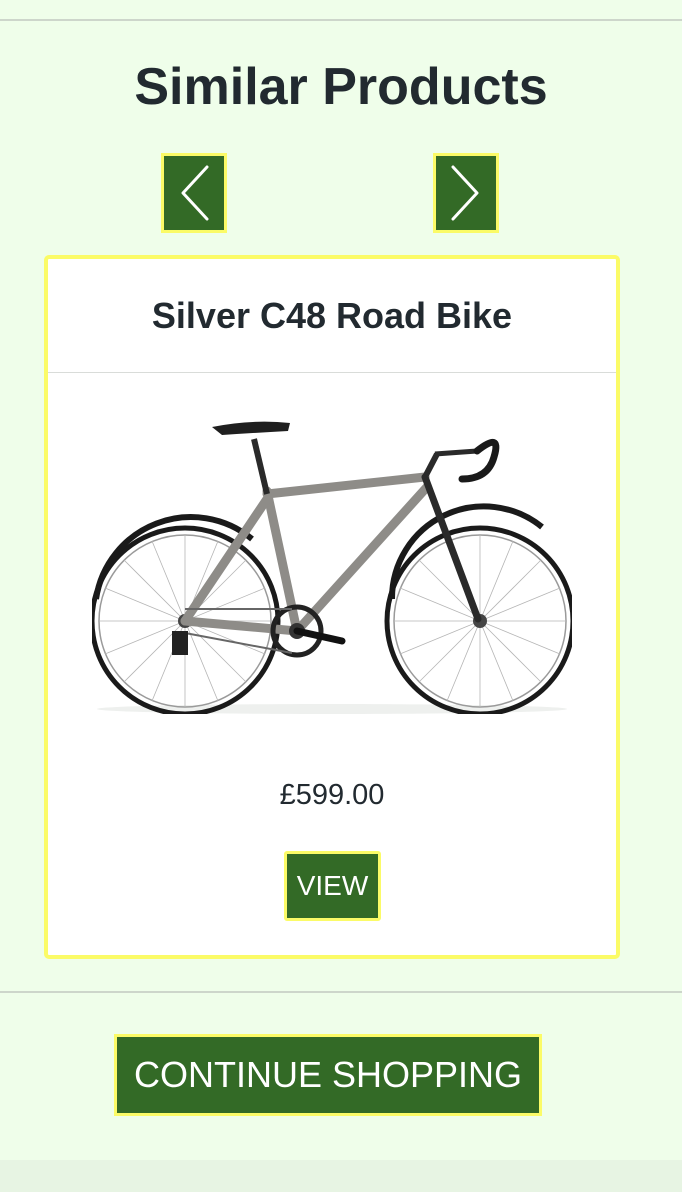  What do you see at coordinates (341, 1176) in the screenshot?
I see `footer-edge` at bounding box center [341, 1176].